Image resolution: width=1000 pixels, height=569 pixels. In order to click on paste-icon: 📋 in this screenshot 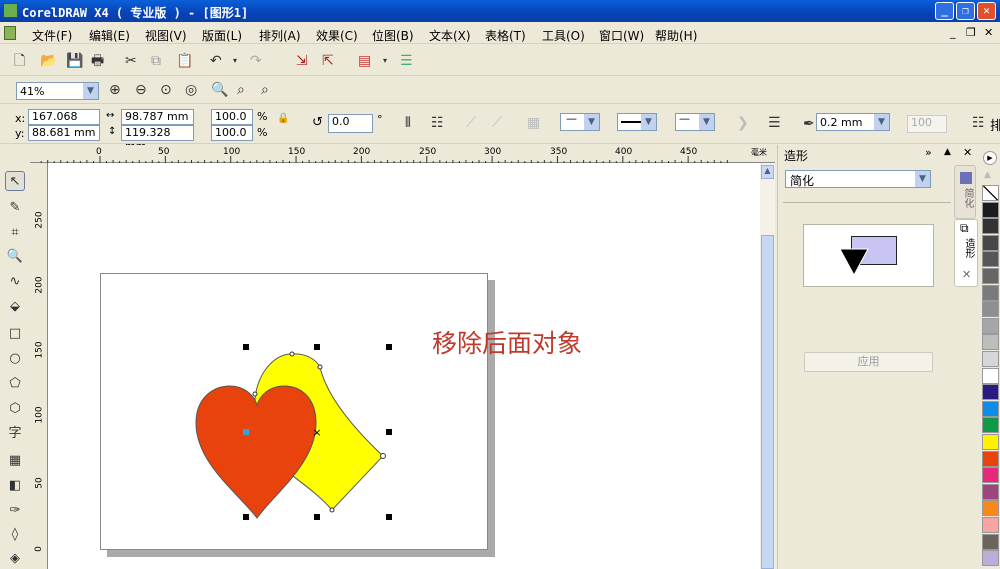, I will do `click(184, 61)`.